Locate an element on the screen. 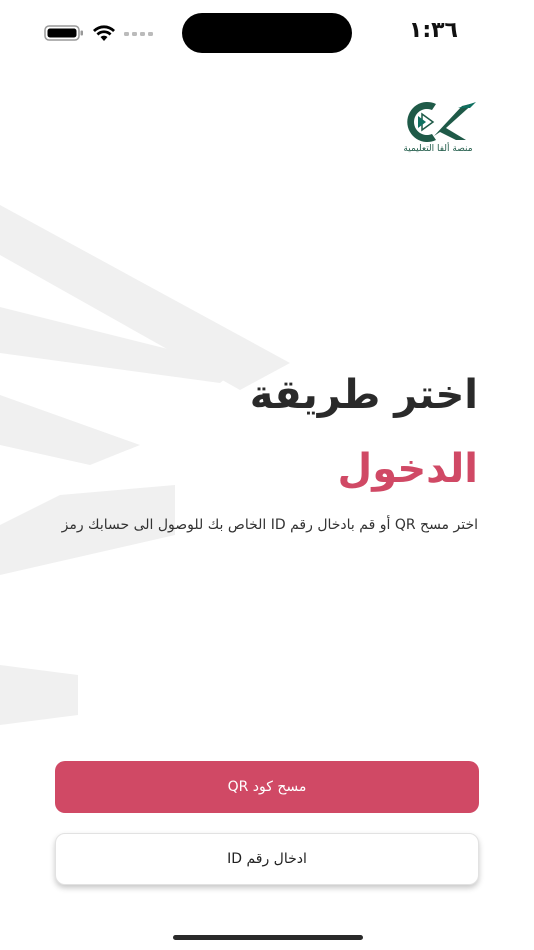 The width and height of the screenshot is (534, 950). page-title: اختر طريقة is located at coordinates (363, 395).